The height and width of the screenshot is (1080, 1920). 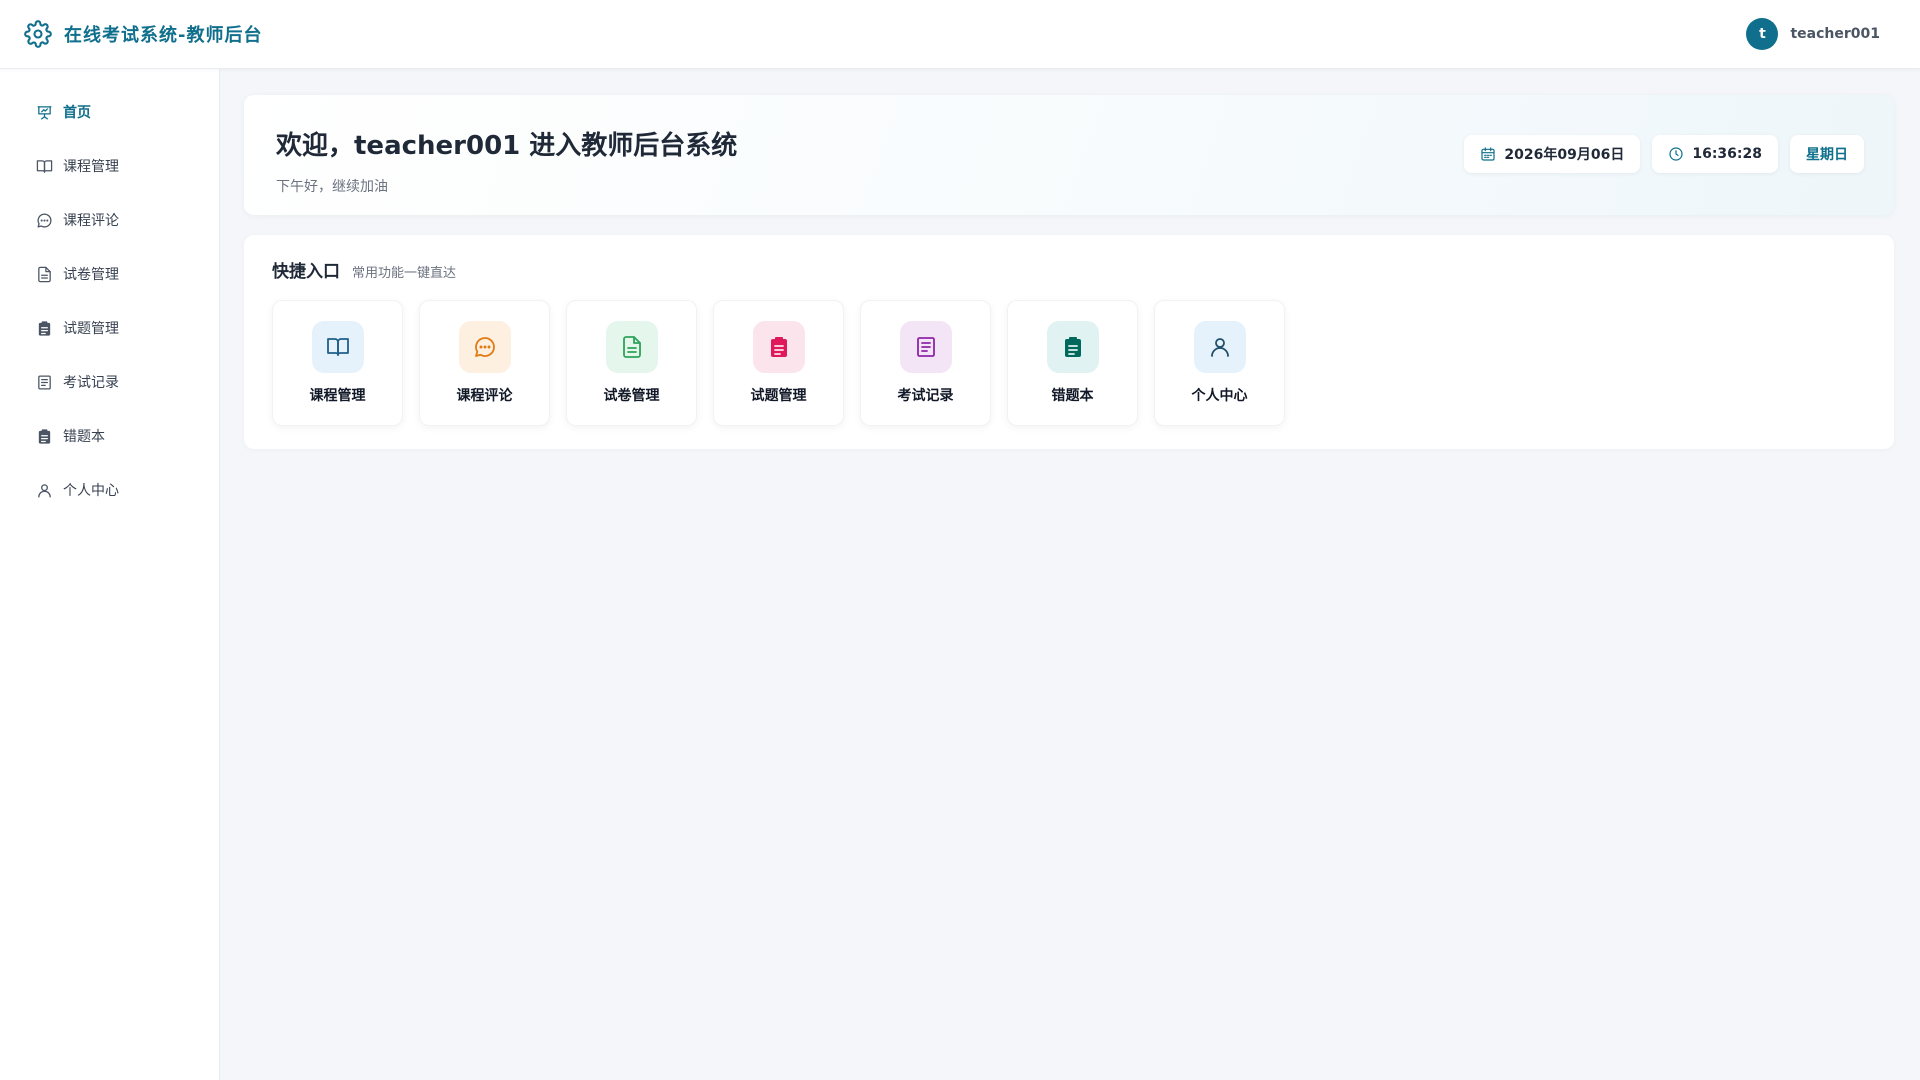 I want to click on sidebar-item-label: 课程评论, so click(x=91, y=221).